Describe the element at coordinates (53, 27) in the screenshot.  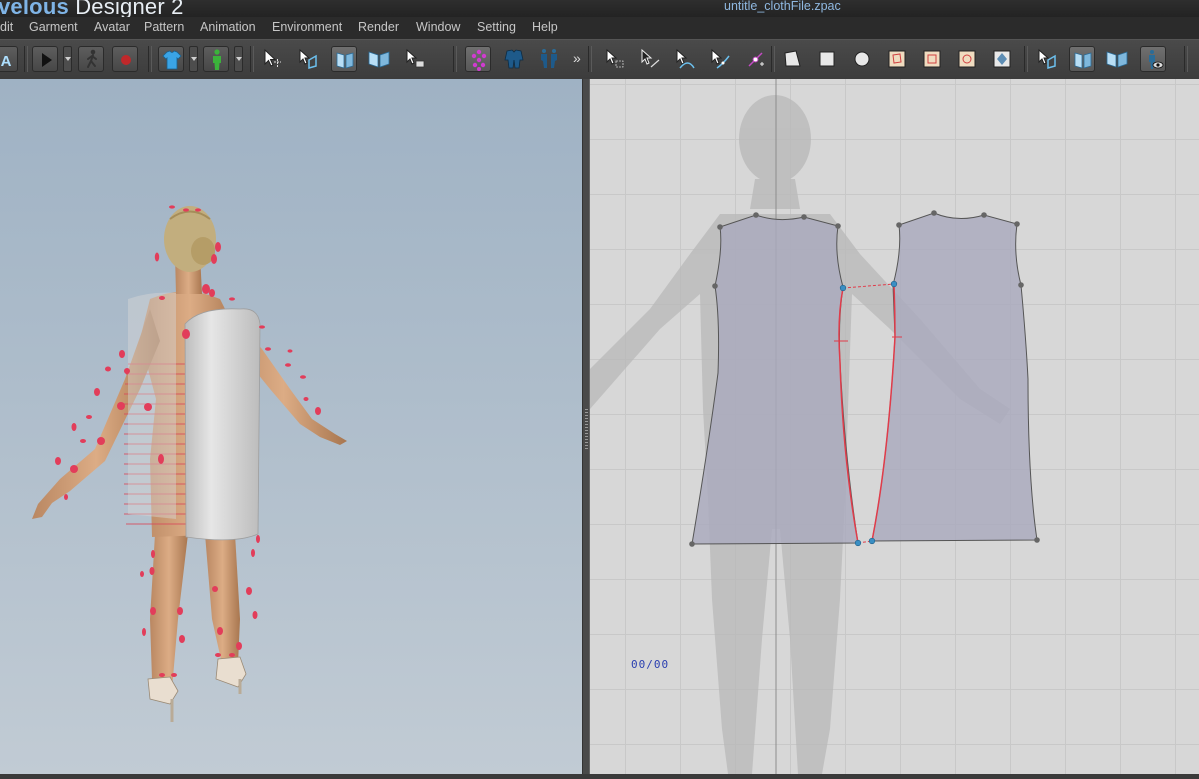
I see `menu-garment: Garment` at that location.